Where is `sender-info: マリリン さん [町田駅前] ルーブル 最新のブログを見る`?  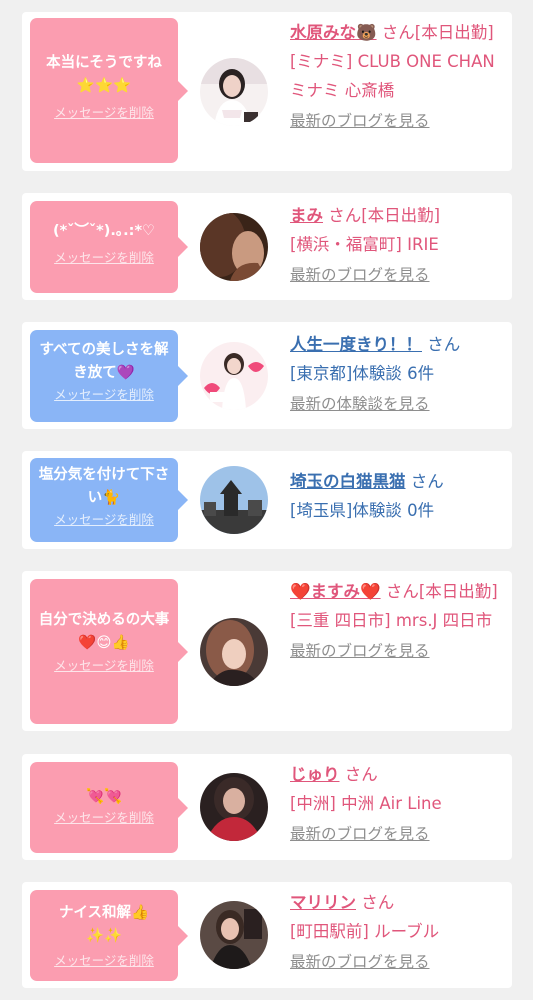 sender-info: マリリン さん [町田駅前] ルーブル 最新のブログを見る is located at coordinates (397, 932).